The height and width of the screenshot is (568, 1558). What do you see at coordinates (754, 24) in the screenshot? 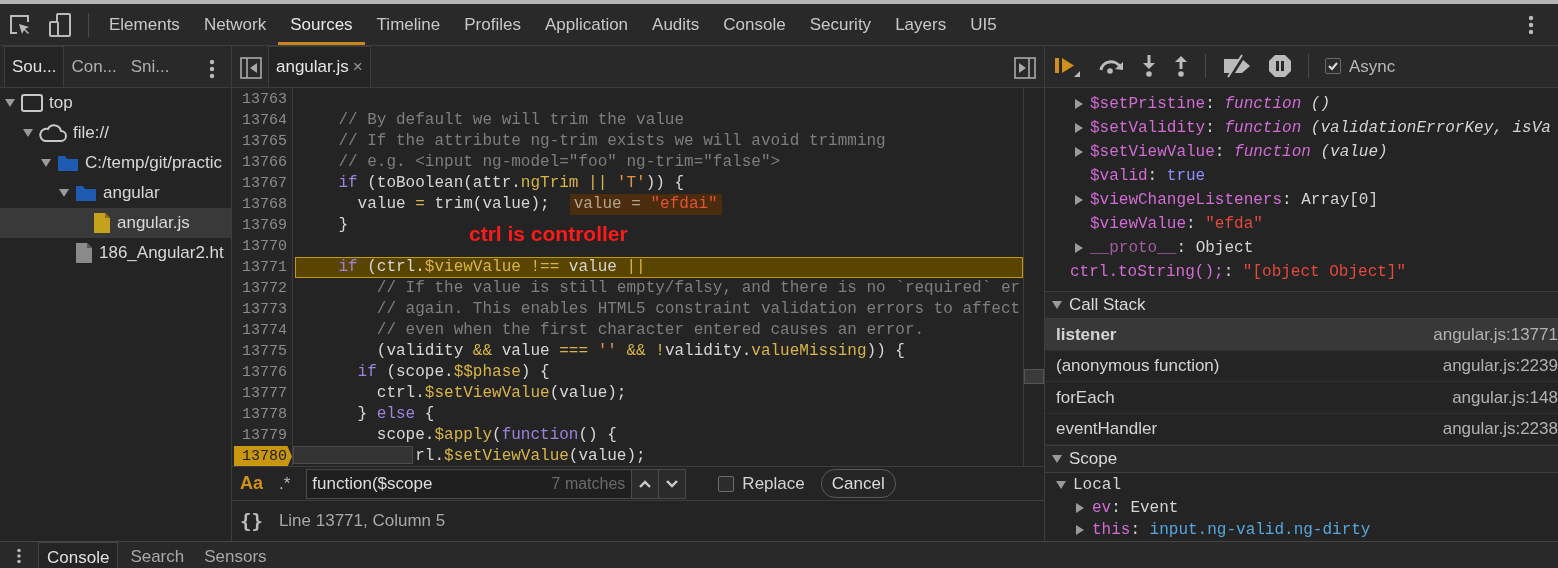
I see `panel-tab: Console` at bounding box center [754, 24].